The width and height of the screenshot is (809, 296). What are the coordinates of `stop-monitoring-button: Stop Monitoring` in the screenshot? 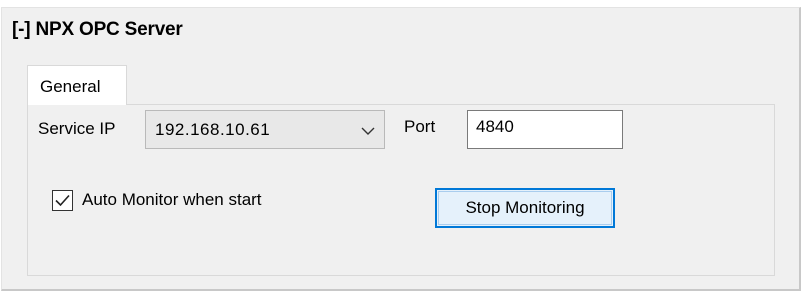 It's located at (525, 208).